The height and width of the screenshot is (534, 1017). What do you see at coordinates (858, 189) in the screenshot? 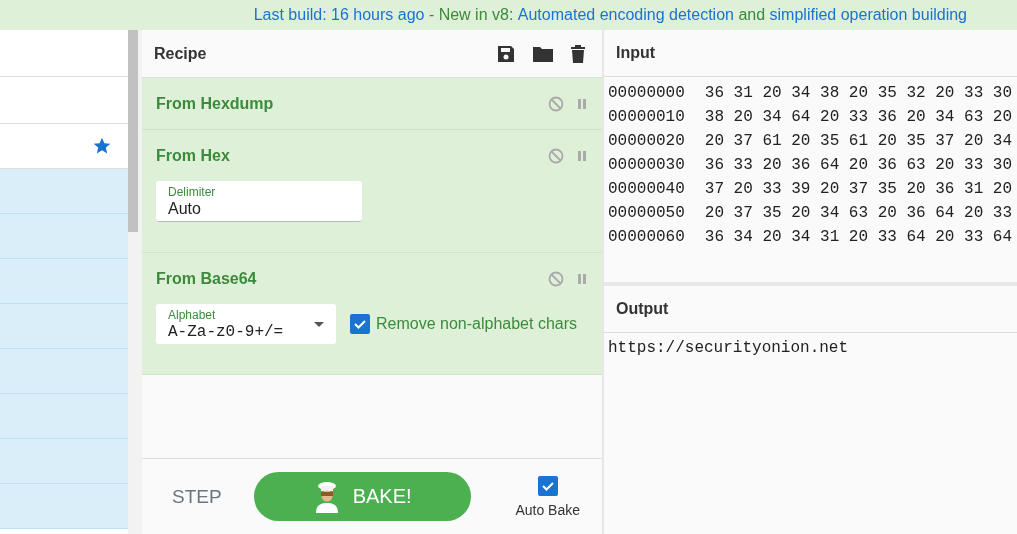
I see `hex-bytes: 37 20 33 39 20 37 35 20 36 31 20` at bounding box center [858, 189].